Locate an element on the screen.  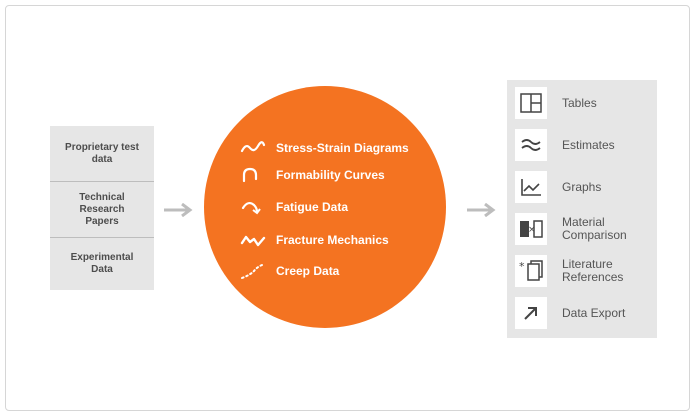
topic-creep: Creep Data is located at coordinates (289, 271).